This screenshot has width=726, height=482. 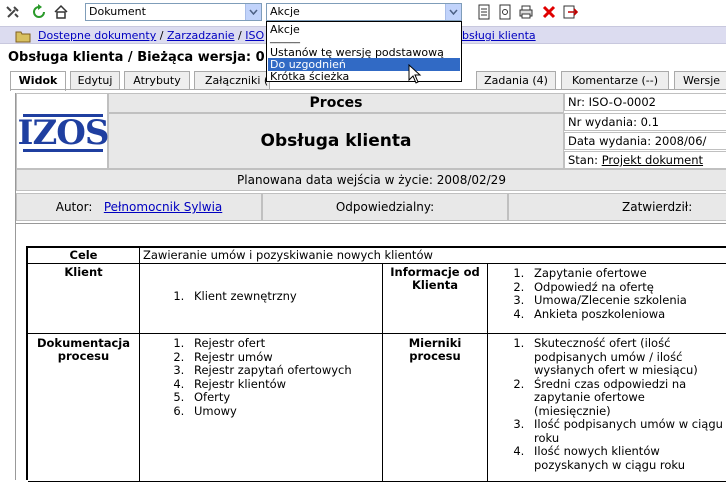 I want to click on folder-icon, so click(x=23, y=36).